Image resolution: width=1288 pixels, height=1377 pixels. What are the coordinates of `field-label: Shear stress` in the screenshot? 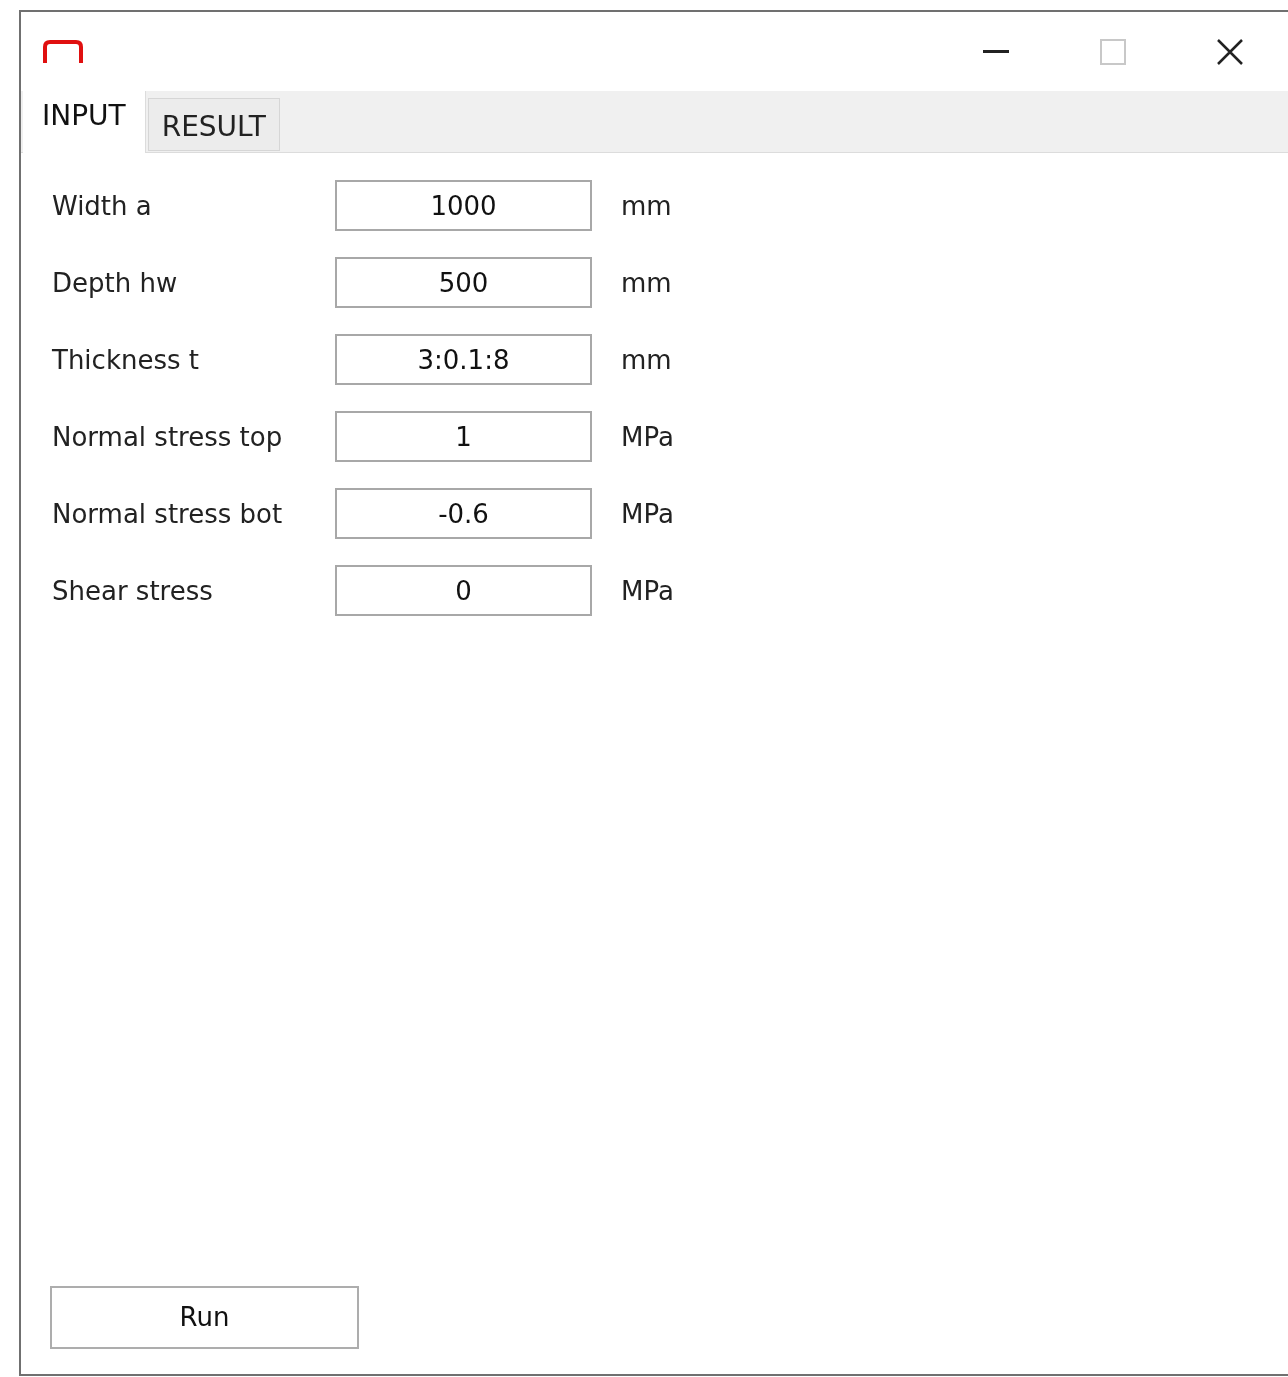 It's located at (133, 591).